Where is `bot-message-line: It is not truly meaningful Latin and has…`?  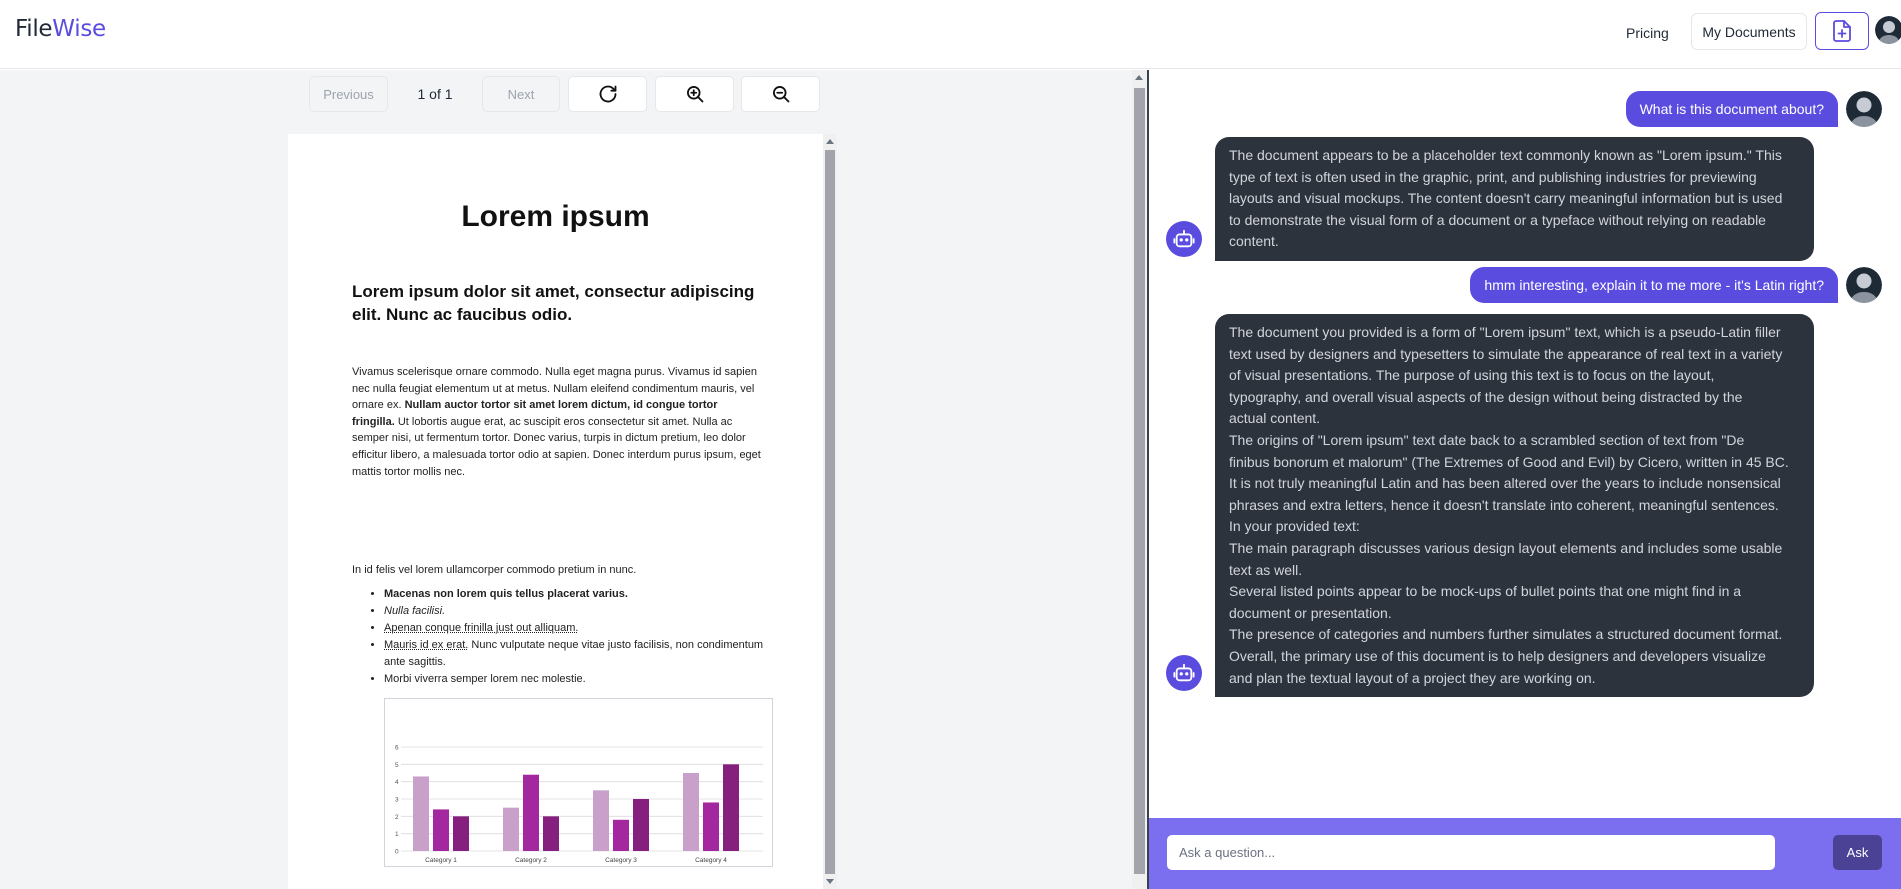
bot-message-line: It is not truly meaningful Latin and has… is located at coordinates (1505, 483).